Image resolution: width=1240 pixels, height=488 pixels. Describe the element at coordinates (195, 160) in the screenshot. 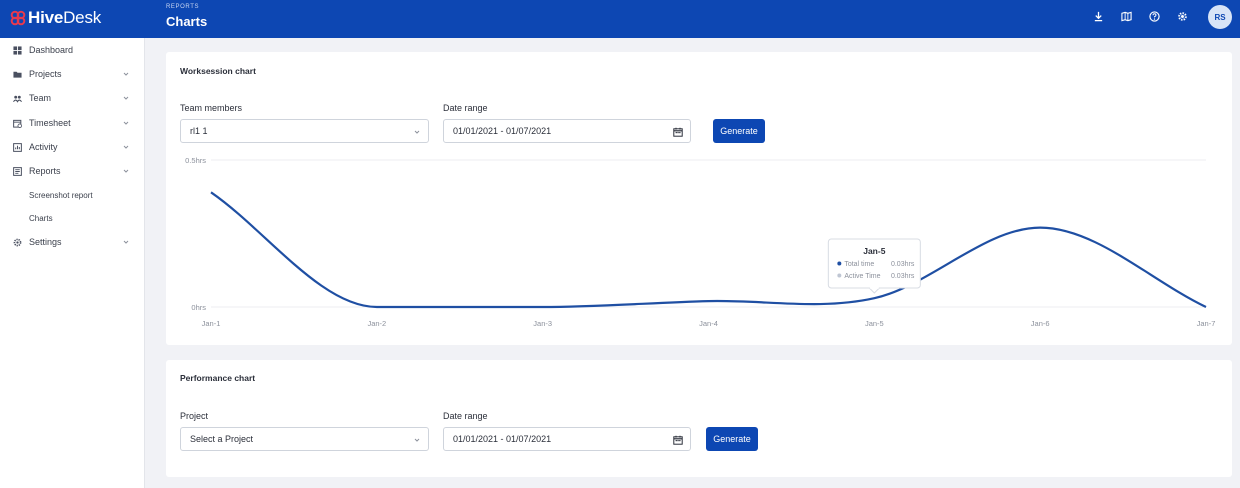

I see `y-tick-label: 0.5hrs` at that location.